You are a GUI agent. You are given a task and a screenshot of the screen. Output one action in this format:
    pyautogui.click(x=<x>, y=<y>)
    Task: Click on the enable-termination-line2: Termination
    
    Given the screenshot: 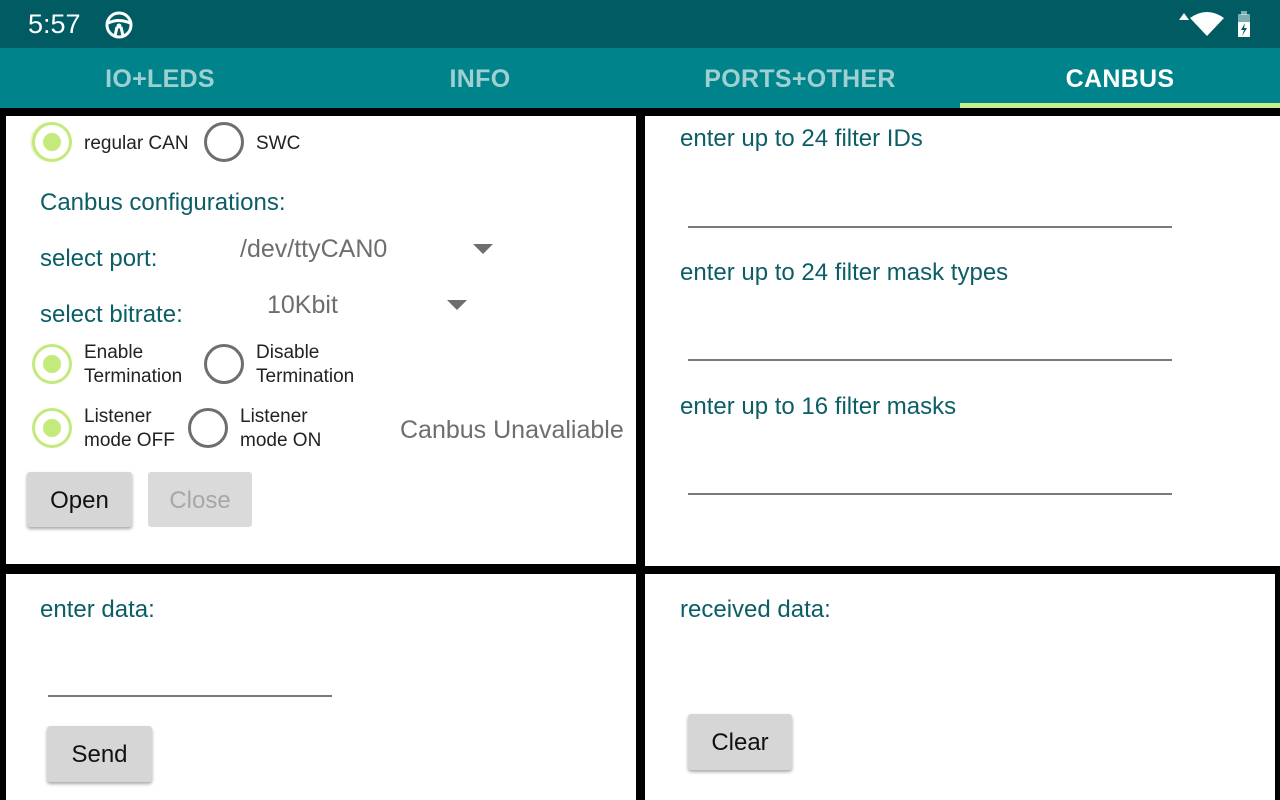 What is the action you would take?
    pyautogui.click(x=133, y=376)
    